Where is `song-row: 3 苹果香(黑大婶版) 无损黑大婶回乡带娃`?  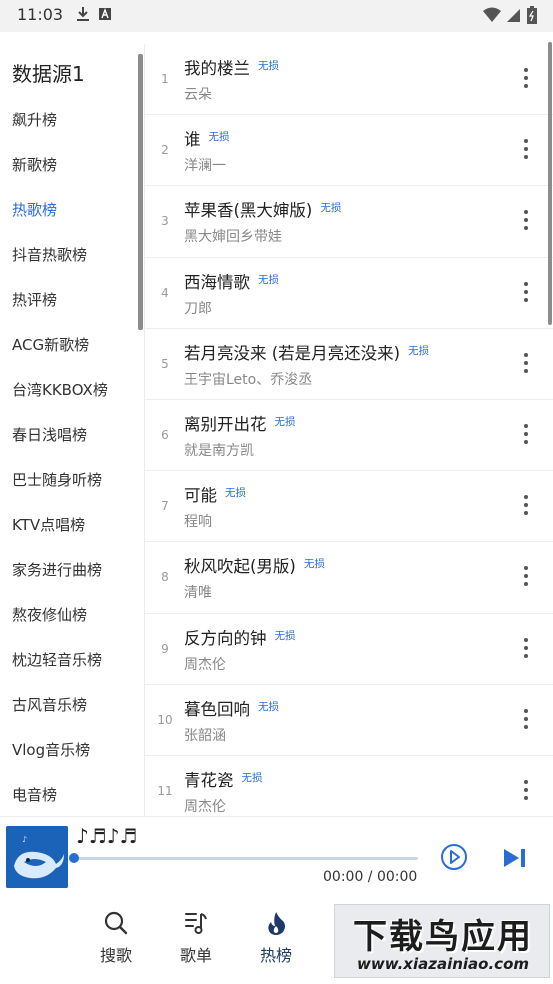
song-row: 3 苹果香(黑大婶版) 无损黑大婶回乡带娃 is located at coordinates (349, 222).